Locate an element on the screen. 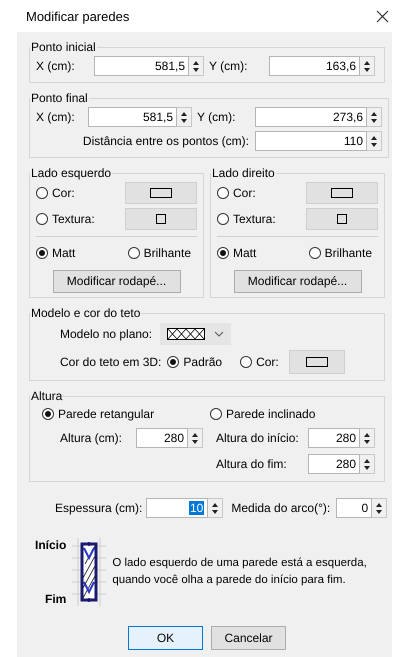 Image resolution: width=401 pixels, height=657 pixels. legend-text: O lado esquerdo de uma parede está a esquerda, quando você olha a parede do início para fim. is located at coordinates (240, 572).